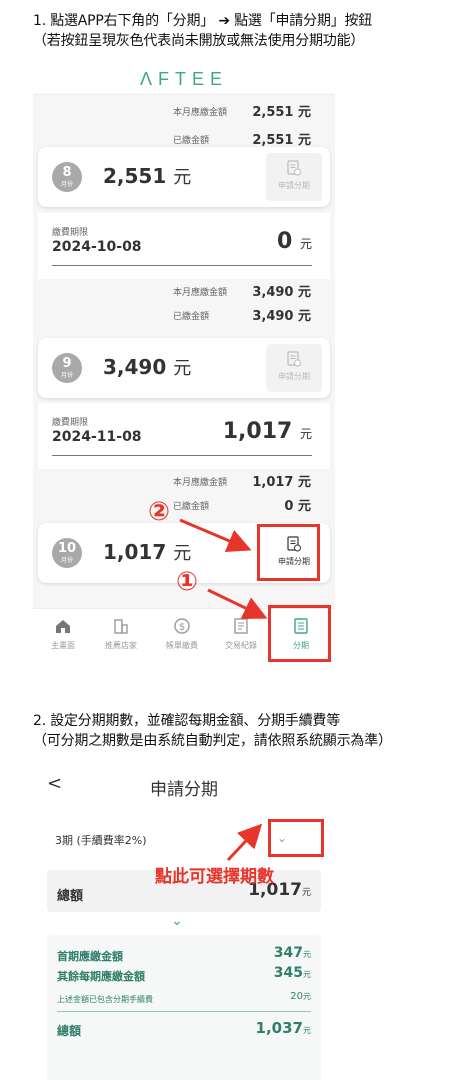 The image size is (468, 1080). What do you see at coordinates (184, 436) in the screenshot?
I see `payment-period-block: 繳費期限 2024-11-08 1,017 元` at bounding box center [184, 436].